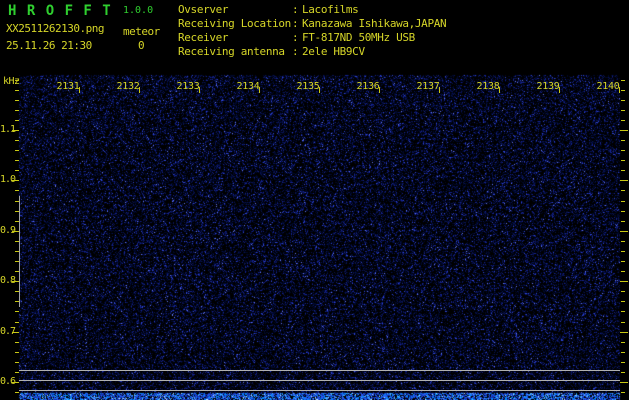 This screenshot has width=629, height=400. I want to click on left-marker-line, so click(19, 251).